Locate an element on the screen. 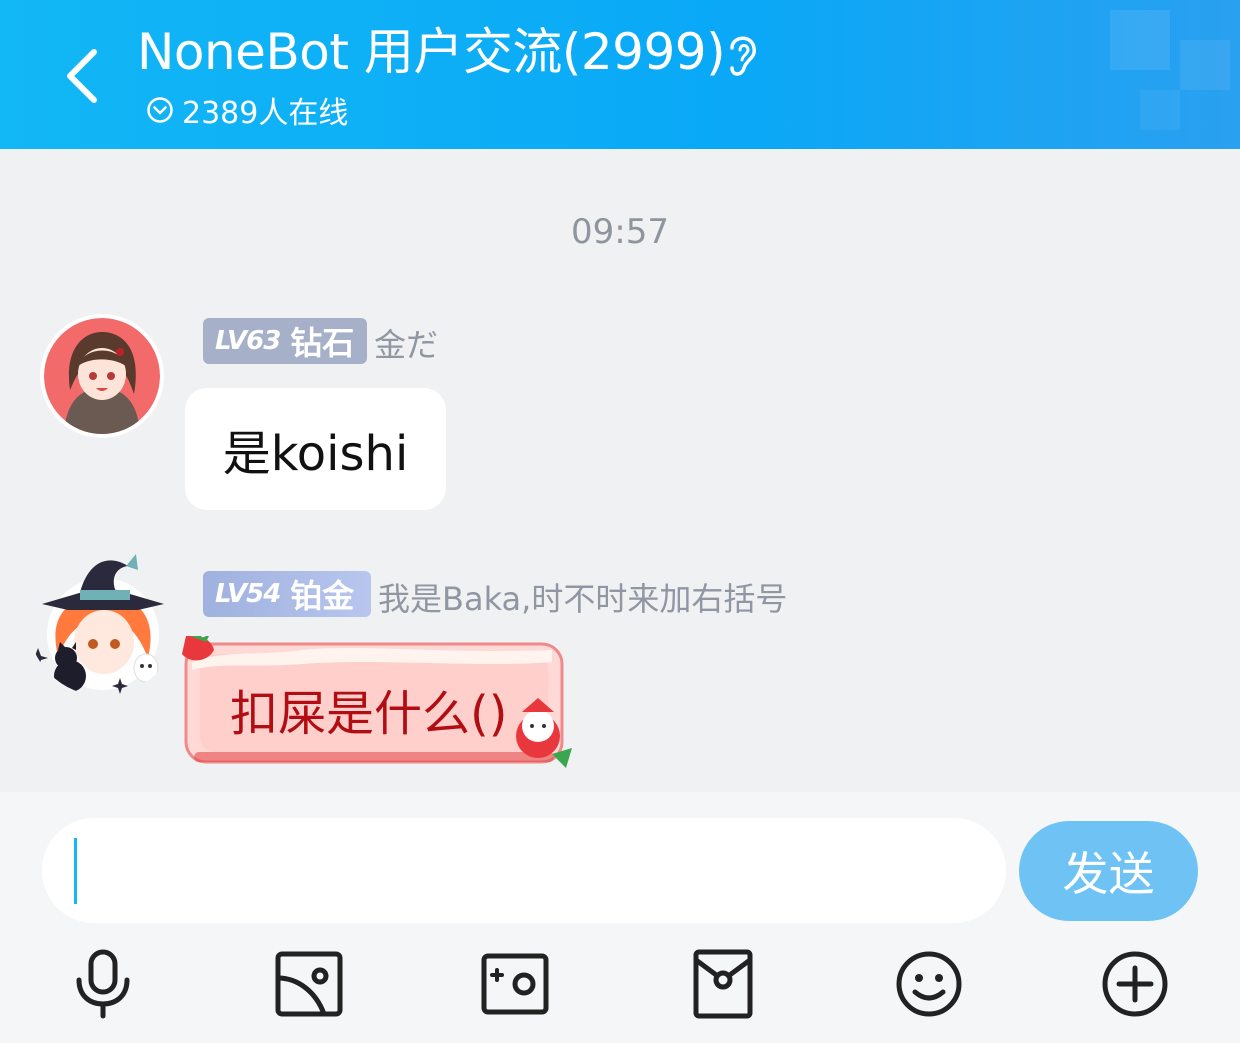 Image resolution: width=1240 pixels, height=1043 pixels. online-count: 2389人在线 is located at coordinates (247, 110).